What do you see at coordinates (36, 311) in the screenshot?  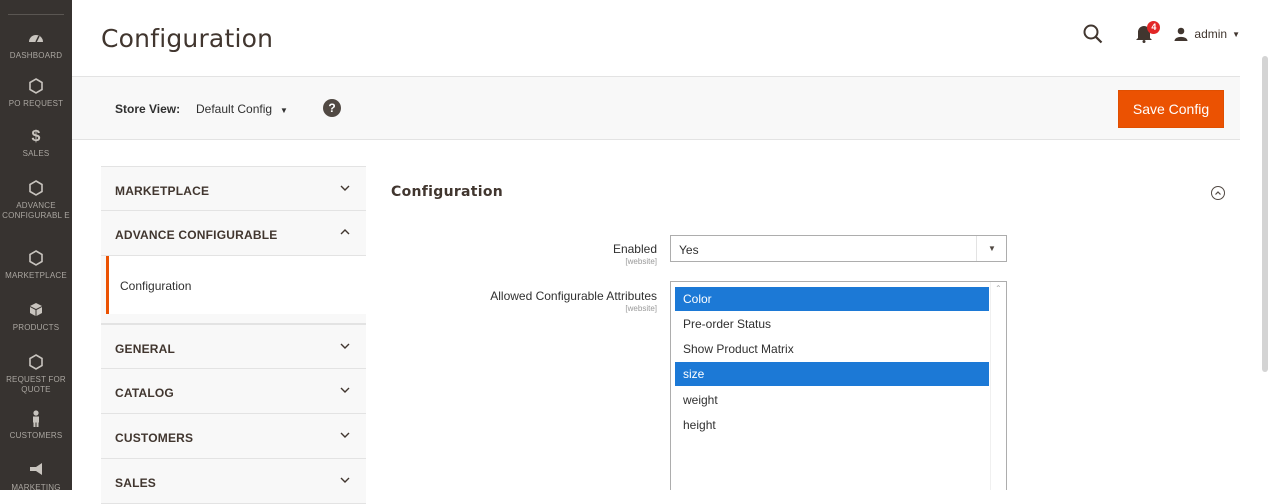 I see `box-icon` at bounding box center [36, 311].